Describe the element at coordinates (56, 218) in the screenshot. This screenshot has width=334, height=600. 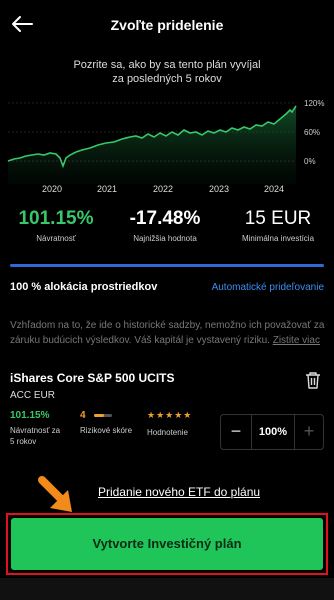
I see `stat-return-value: 101.15%` at that location.